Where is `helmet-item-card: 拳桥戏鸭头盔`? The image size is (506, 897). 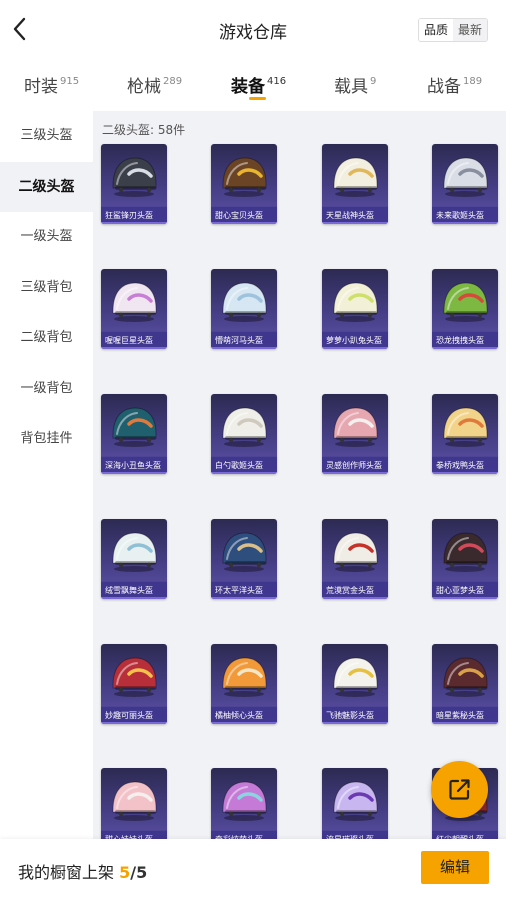
helmet-item-card: 拳桥戏鸭头盔 is located at coordinates (465, 434).